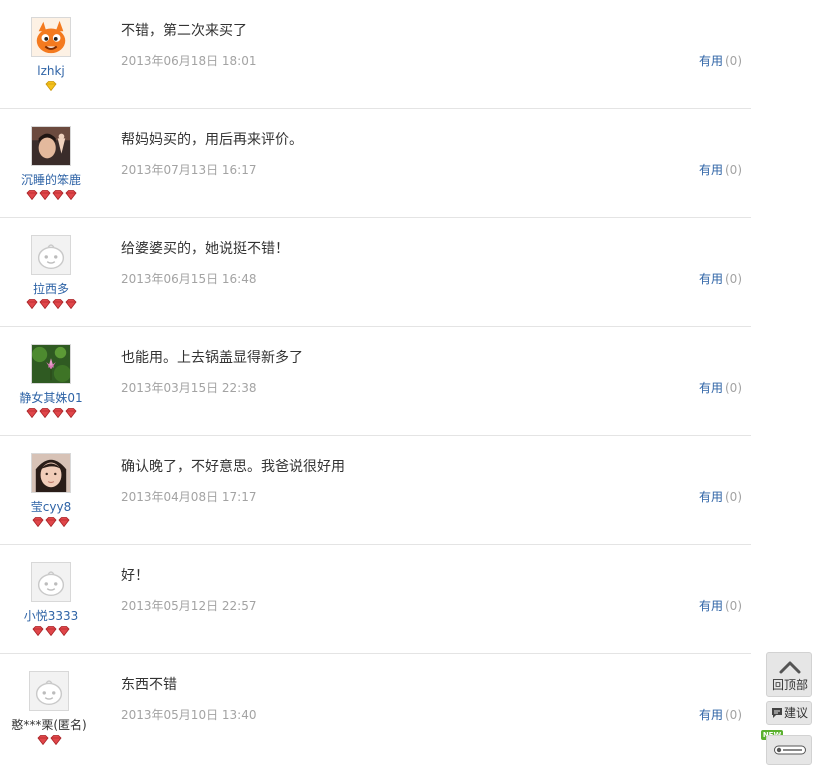 The image size is (835, 765). I want to click on review-item: 拉西多 给婆婆买的，她说挺不错！ 2013年06月15日 16:48 有用 (0), so click(375, 272).